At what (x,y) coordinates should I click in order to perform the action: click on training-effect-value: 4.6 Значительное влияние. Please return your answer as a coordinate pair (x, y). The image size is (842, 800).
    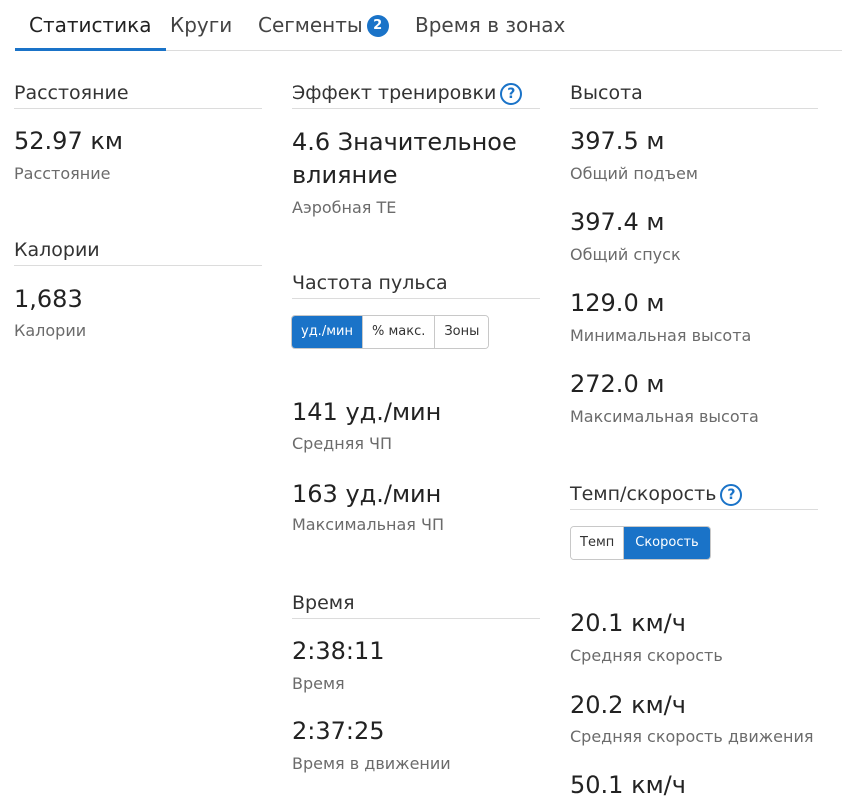
    Looking at the image, I should click on (404, 158).